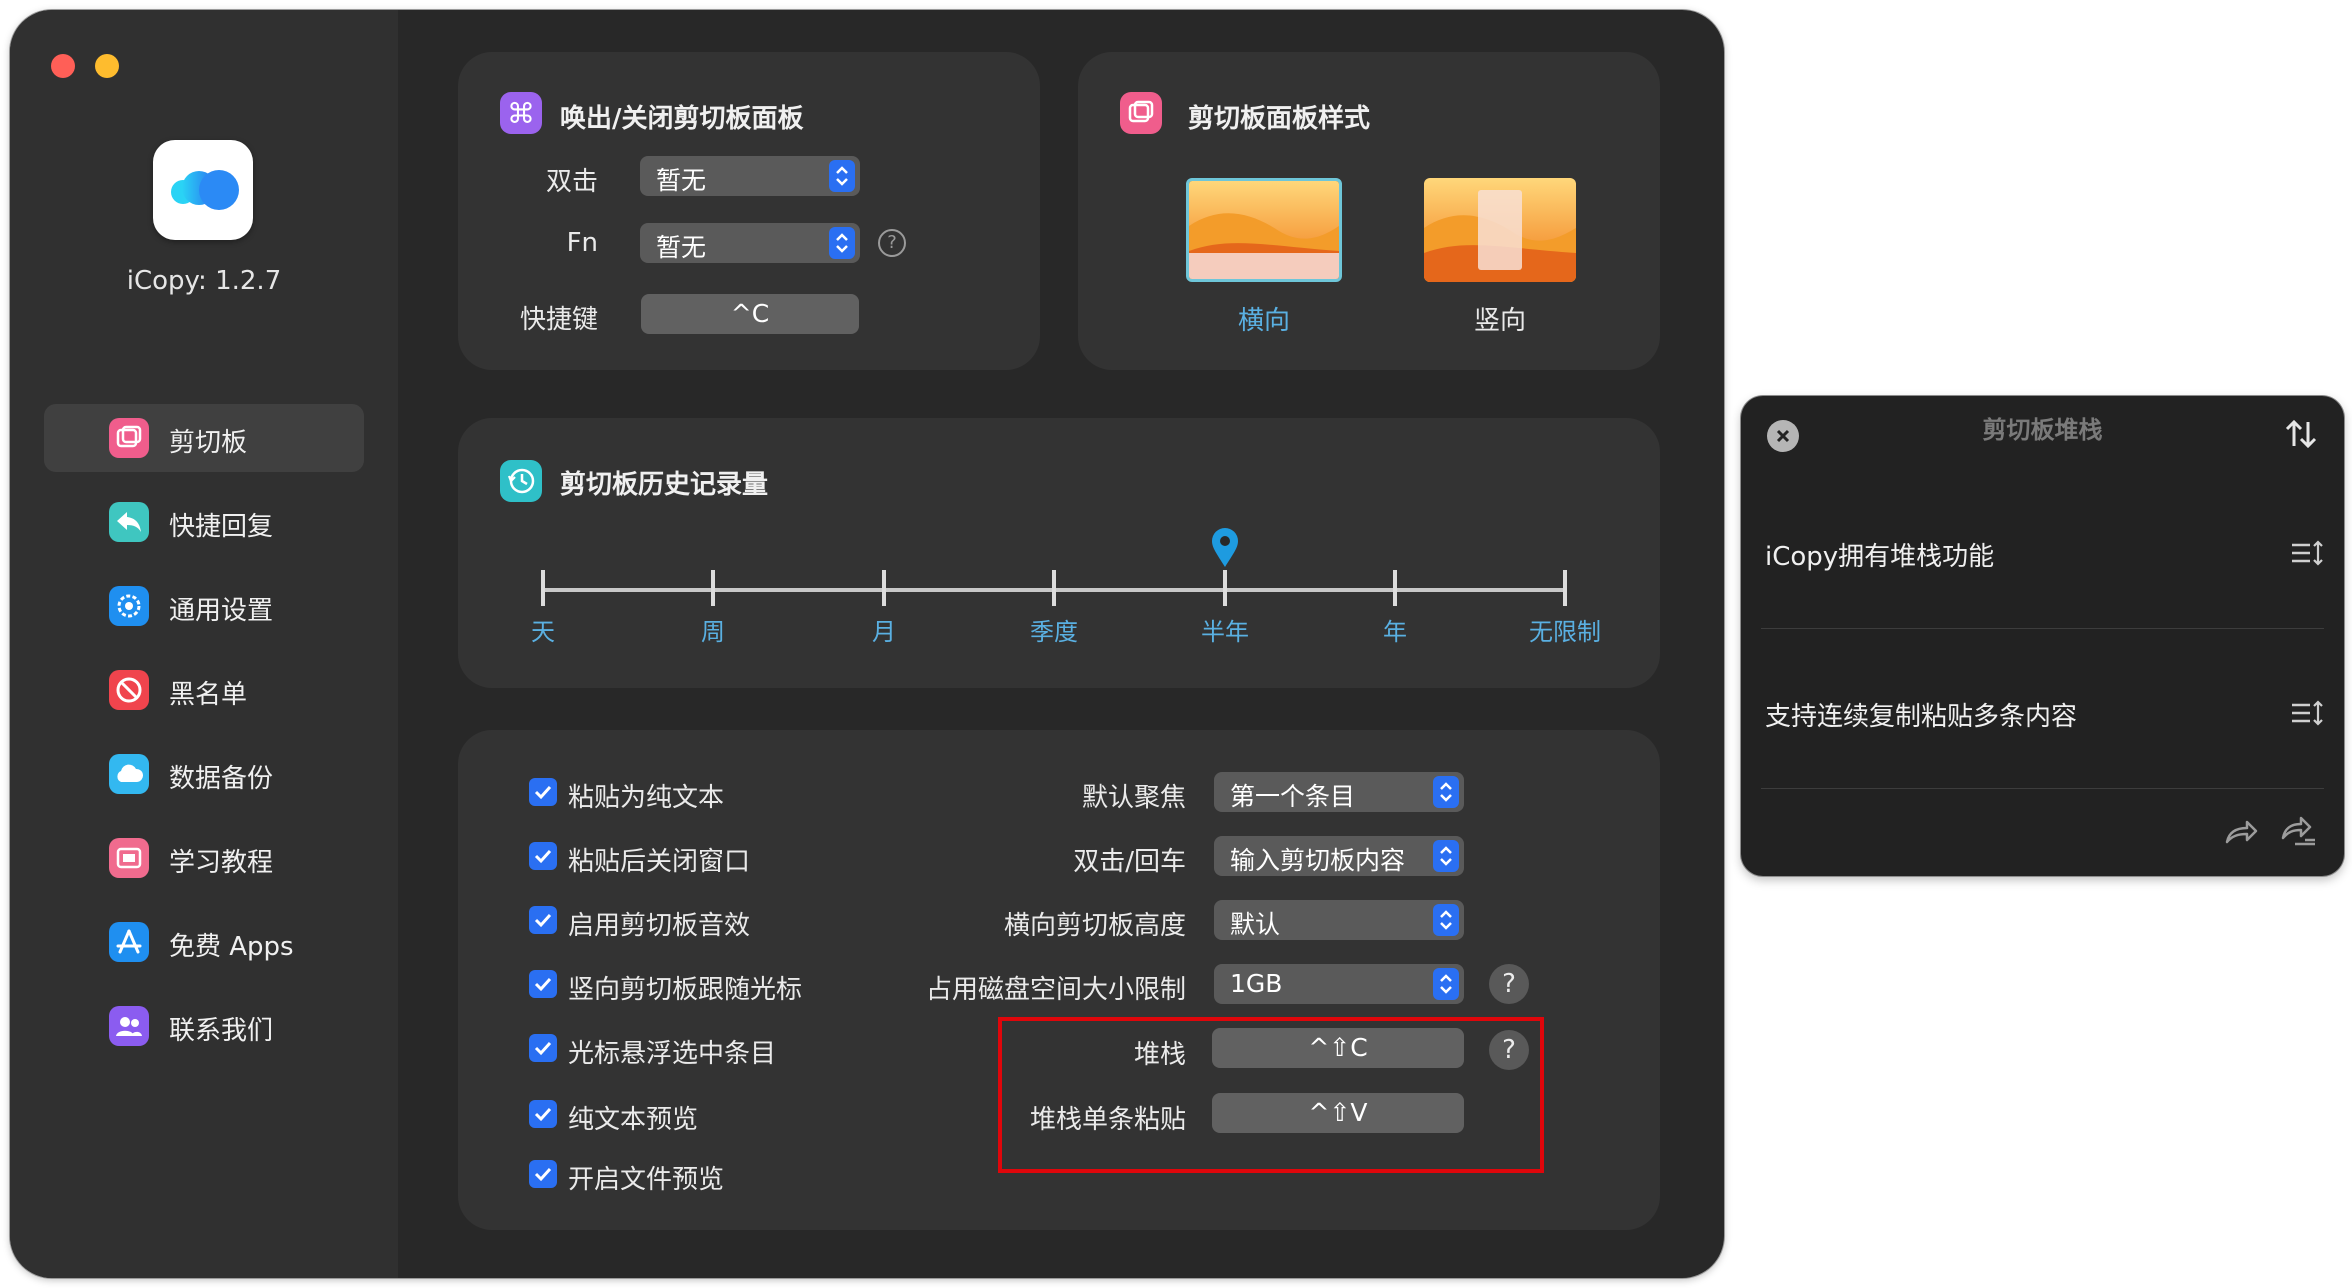  What do you see at coordinates (204, 281) in the screenshot?
I see `app-version: iCopy: 1.2.7` at bounding box center [204, 281].